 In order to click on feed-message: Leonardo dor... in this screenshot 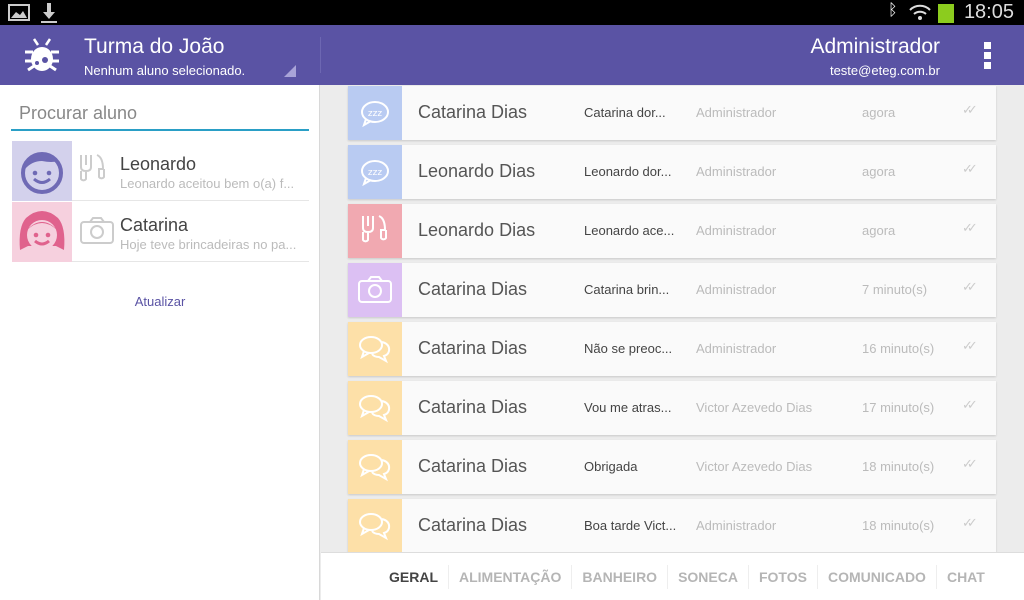, I will do `click(628, 171)`.